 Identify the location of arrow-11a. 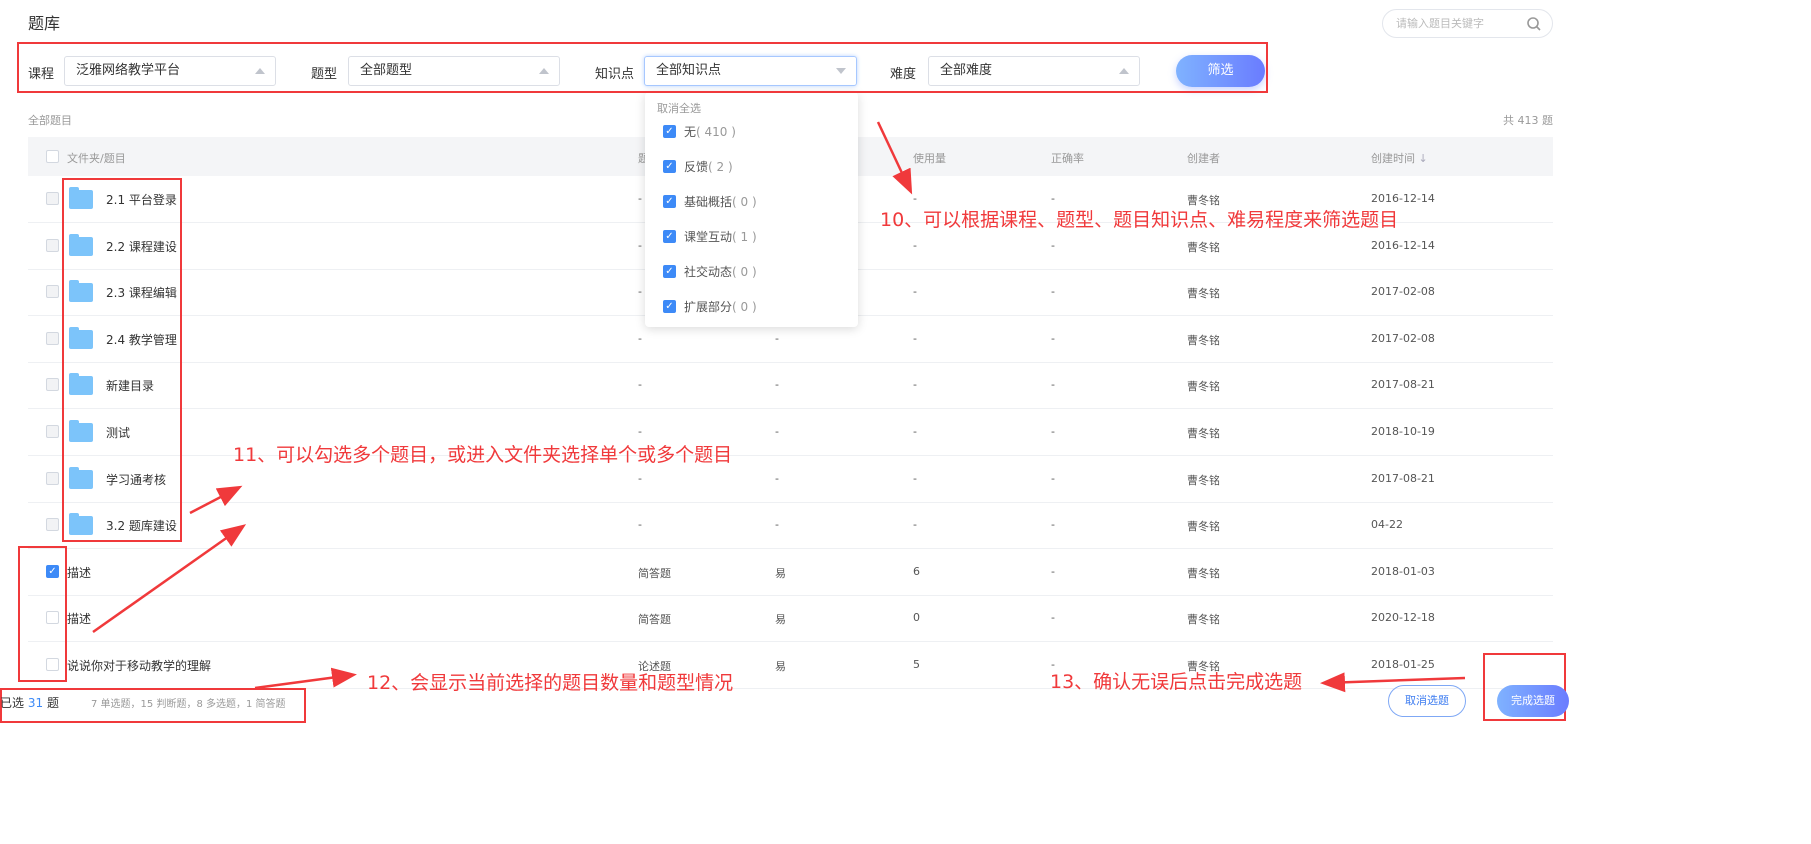
(216, 500).